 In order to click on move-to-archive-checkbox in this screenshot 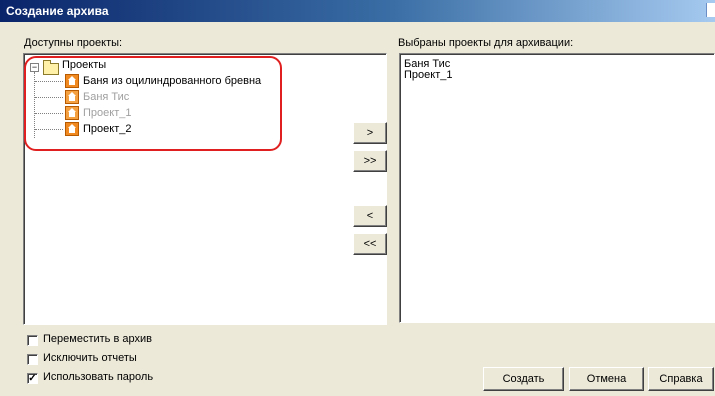, I will do `click(32, 340)`.